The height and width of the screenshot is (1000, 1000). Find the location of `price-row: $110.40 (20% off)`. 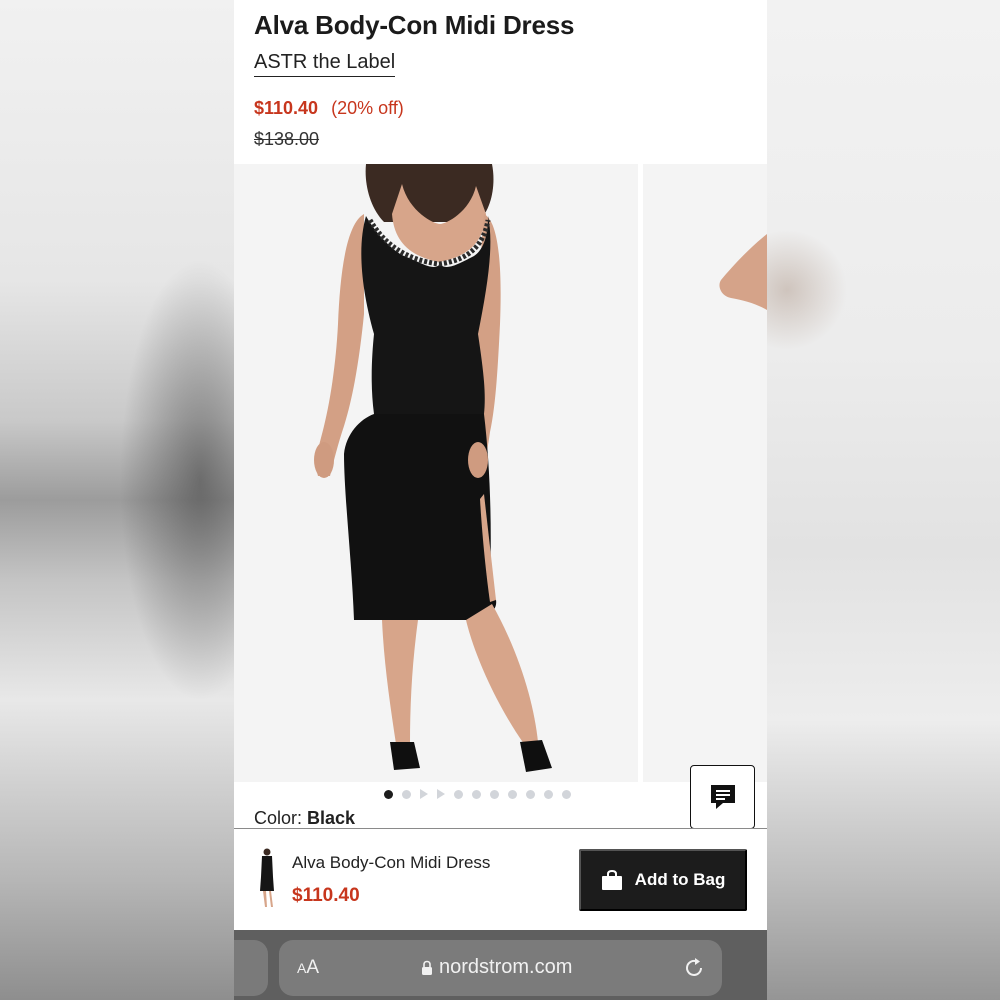

price-row: $110.40 (20% off) is located at coordinates (329, 108).